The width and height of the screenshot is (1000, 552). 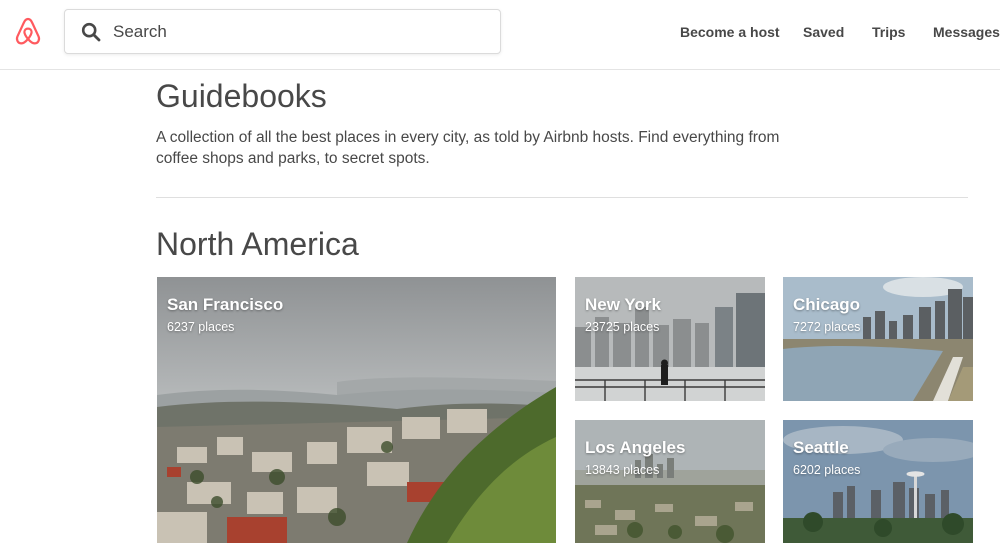 I want to click on city-card-chicago: Chicago 7272 places, so click(x=878, y=339).